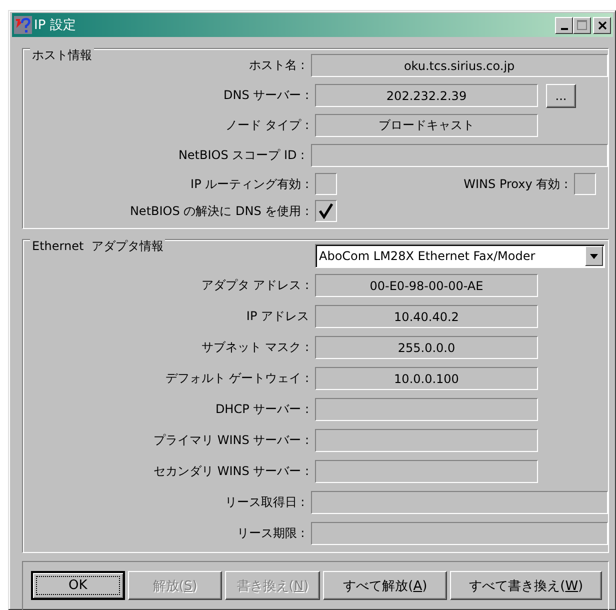 Image resolution: width=616 pixels, height=610 pixels. I want to click on field-label: DNS サーバー :, so click(266, 95).